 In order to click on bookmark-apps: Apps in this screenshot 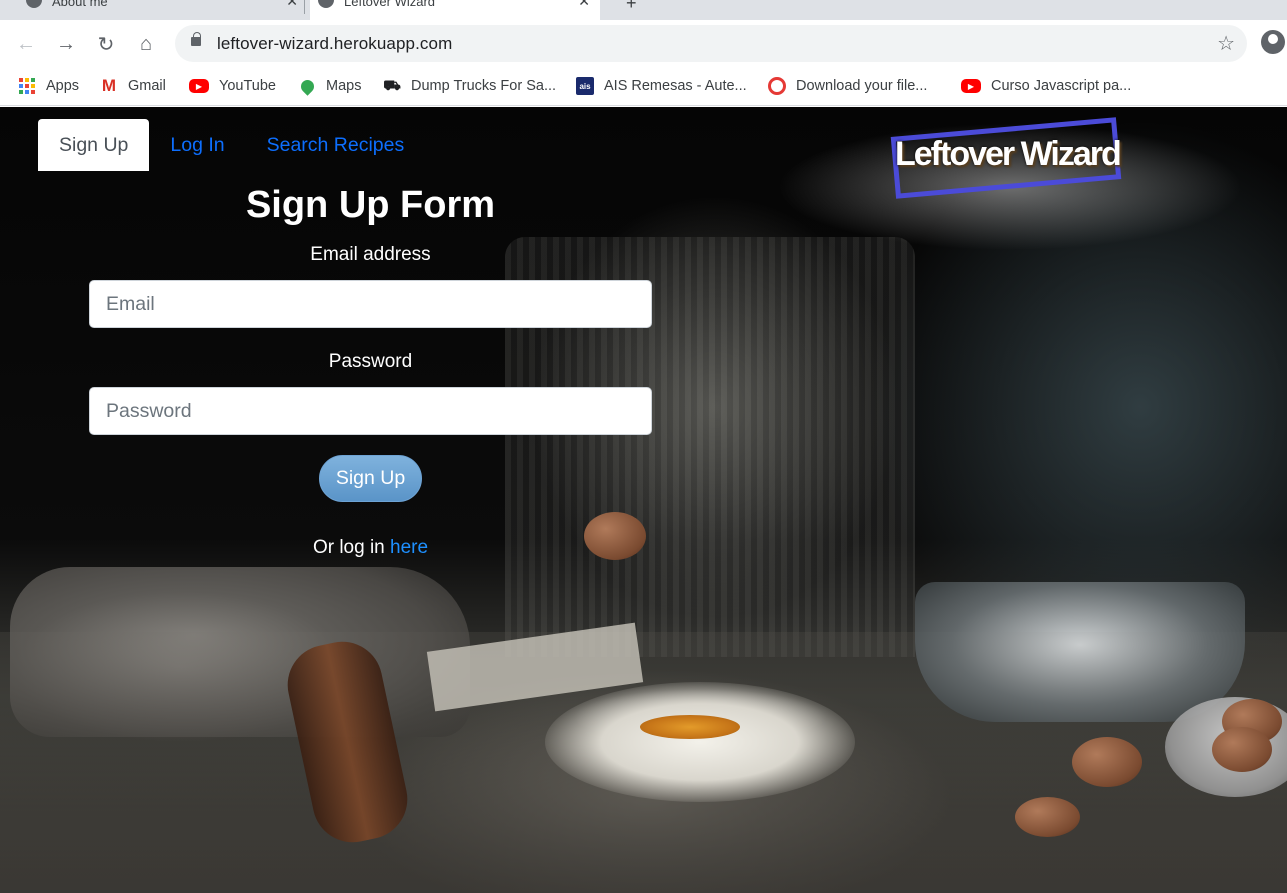, I will do `click(48, 86)`.